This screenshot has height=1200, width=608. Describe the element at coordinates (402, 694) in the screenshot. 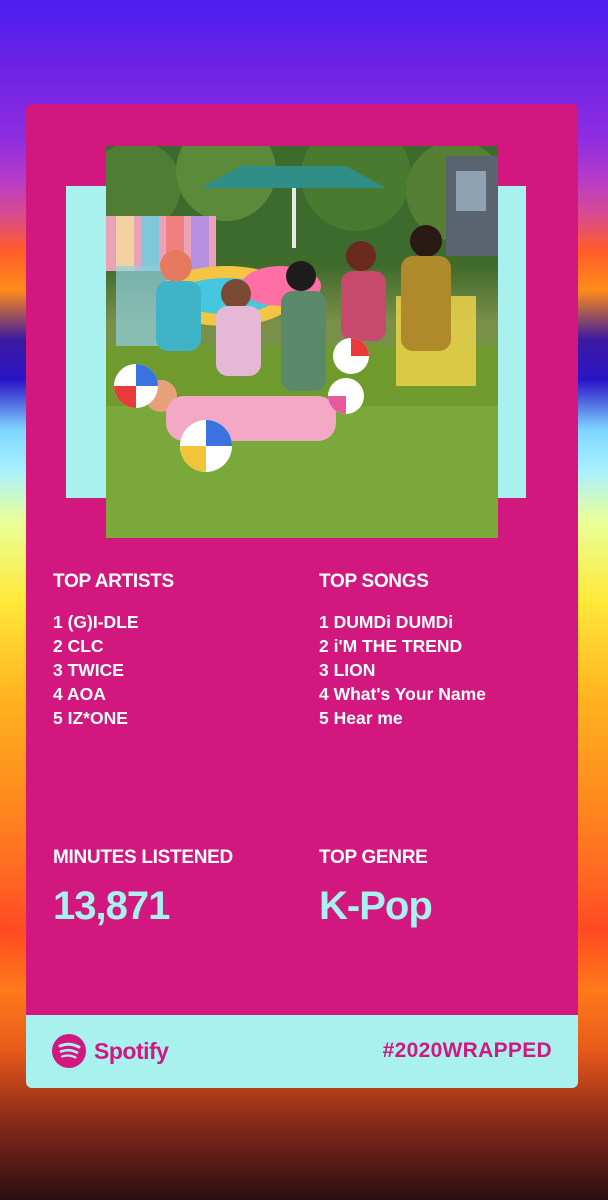

I see `song-item: 4 What's Your Name` at that location.